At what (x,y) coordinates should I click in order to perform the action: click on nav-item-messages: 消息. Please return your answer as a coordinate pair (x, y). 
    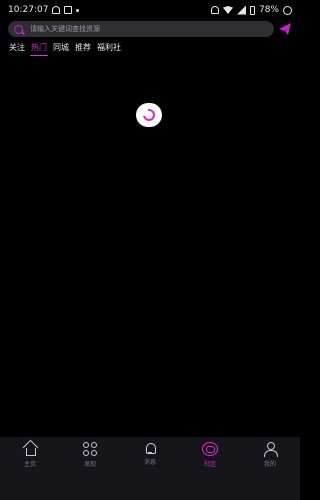
    Looking at the image, I should click on (150, 454).